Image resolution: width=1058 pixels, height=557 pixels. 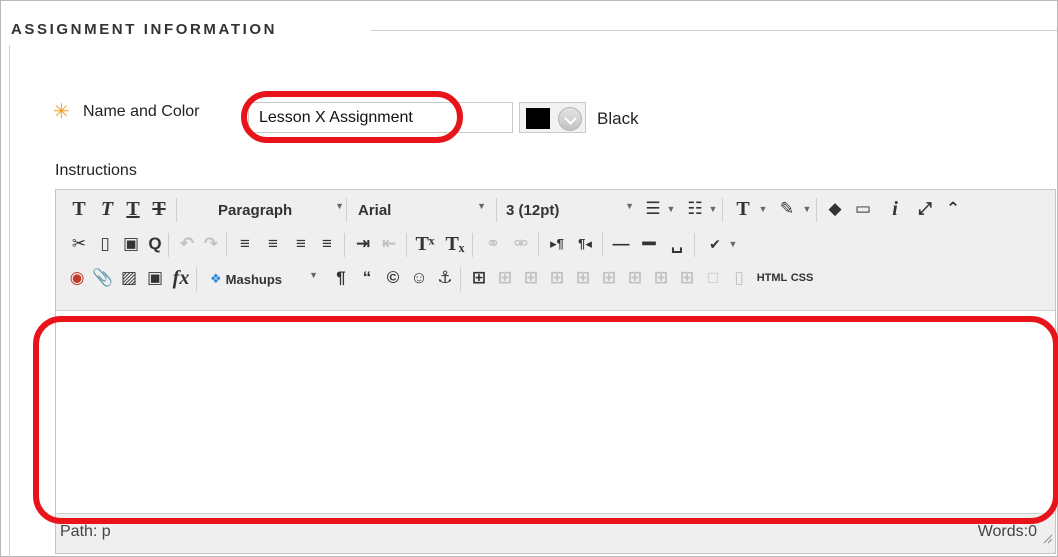 What do you see at coordinates (743, 209) in the screenshot?
I see `text-color-icon: T` at bounding box center [743, 209].